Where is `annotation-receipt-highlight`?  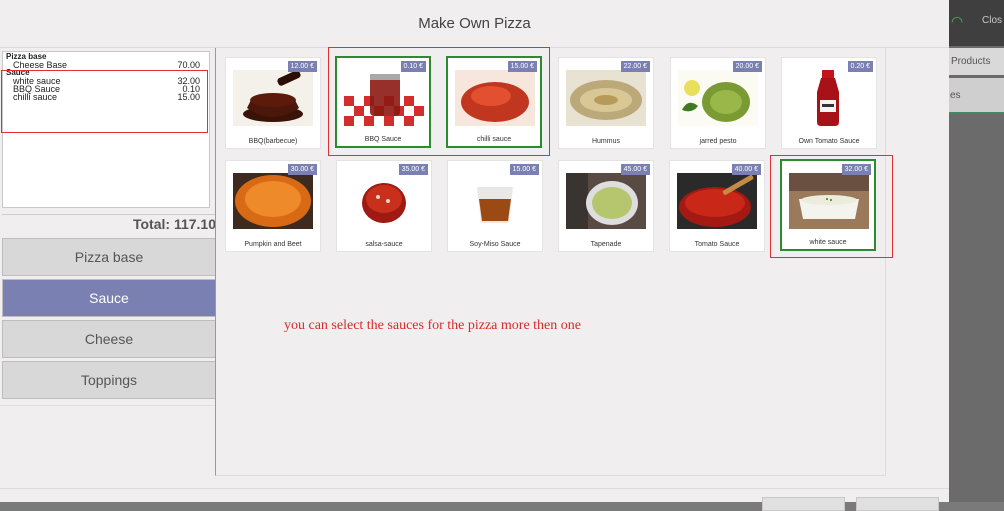
annotation-receipt-highlight is located at coordinates (104, 101).